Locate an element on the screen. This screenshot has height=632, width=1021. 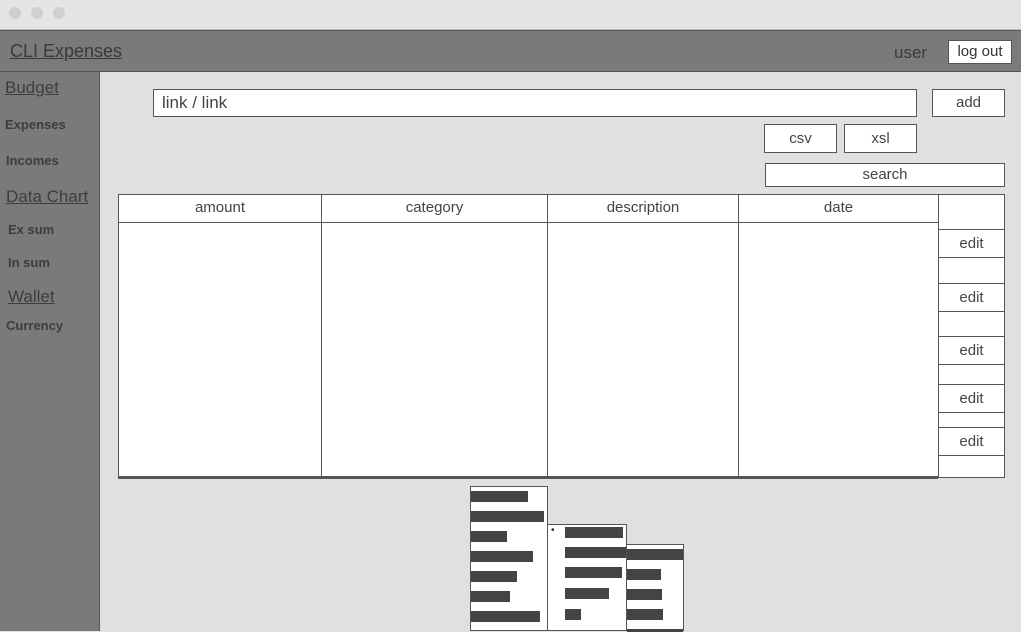
placeholder-side-panel is located at coordinates (655, 588).